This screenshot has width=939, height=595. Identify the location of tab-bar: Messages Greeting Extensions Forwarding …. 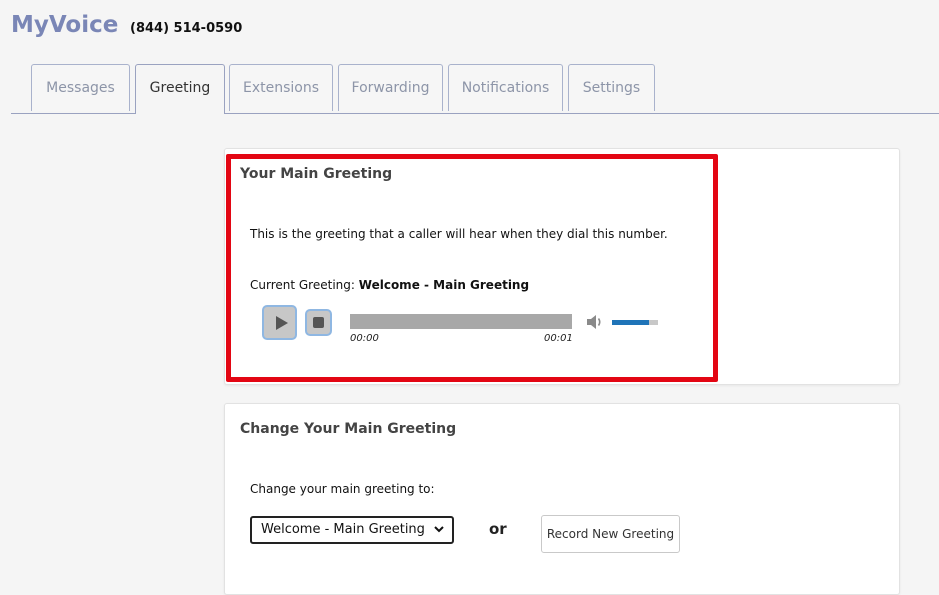
(475, 89).